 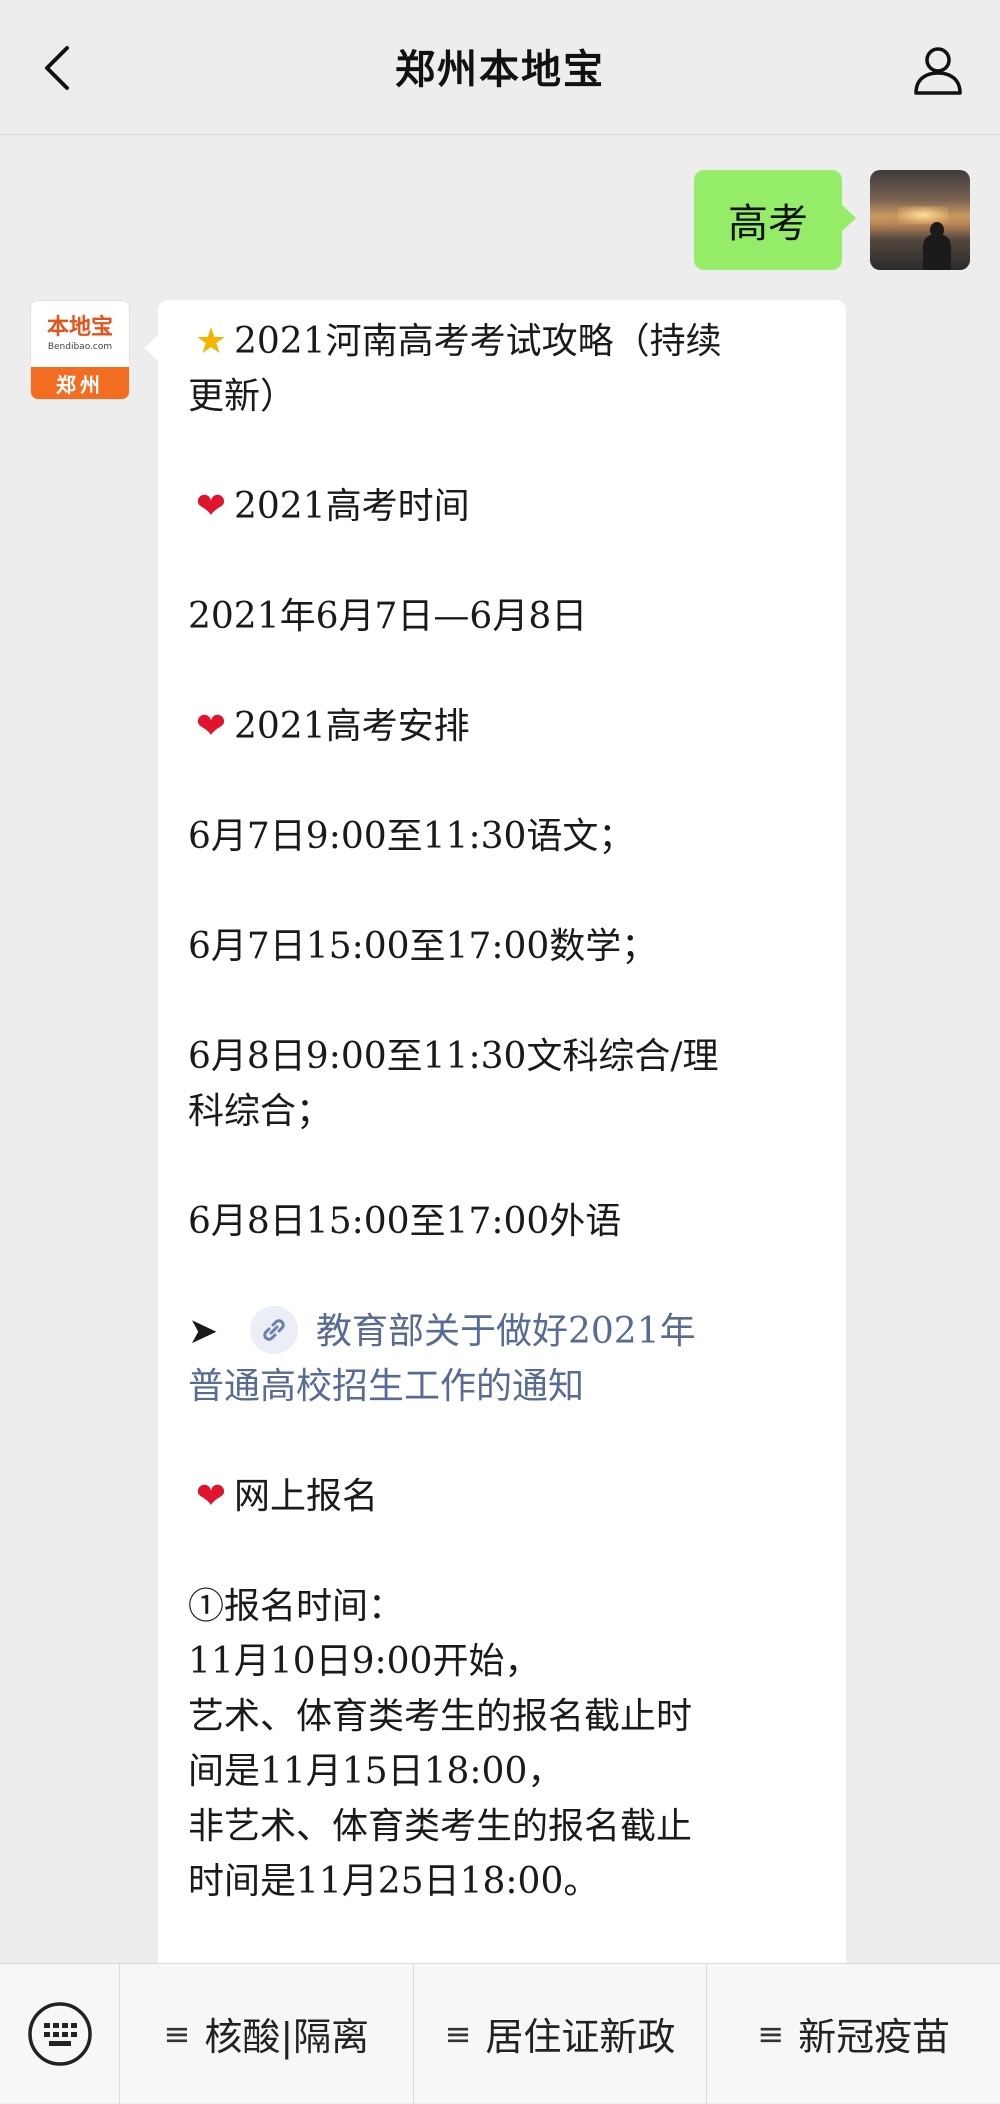 I want to click on message-line: 2021年6月7日—6月8日, so click(x=388, y=616).